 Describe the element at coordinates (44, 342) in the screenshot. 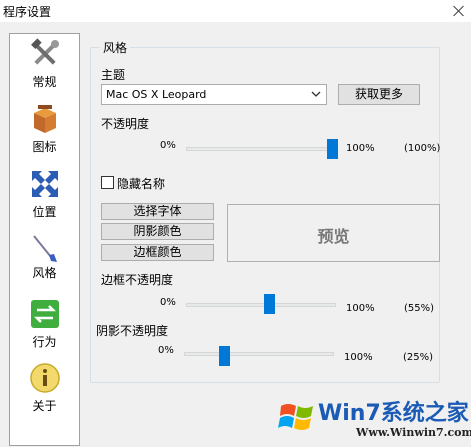

I see `sidebar-item-label: 行为` at that location.